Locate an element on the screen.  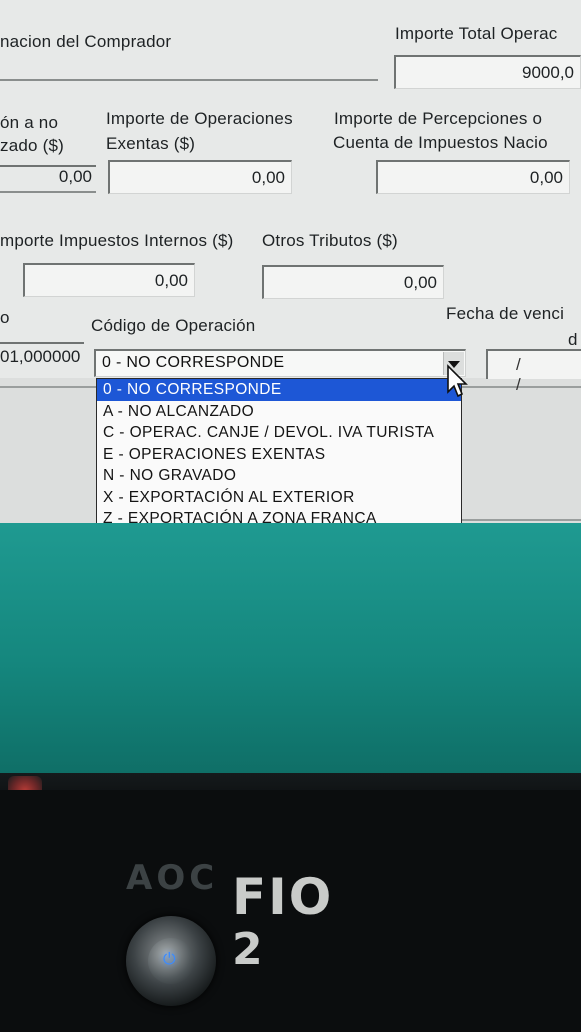
tipo-cambio-value: 01,000000 is located at coordinates (40, 356).